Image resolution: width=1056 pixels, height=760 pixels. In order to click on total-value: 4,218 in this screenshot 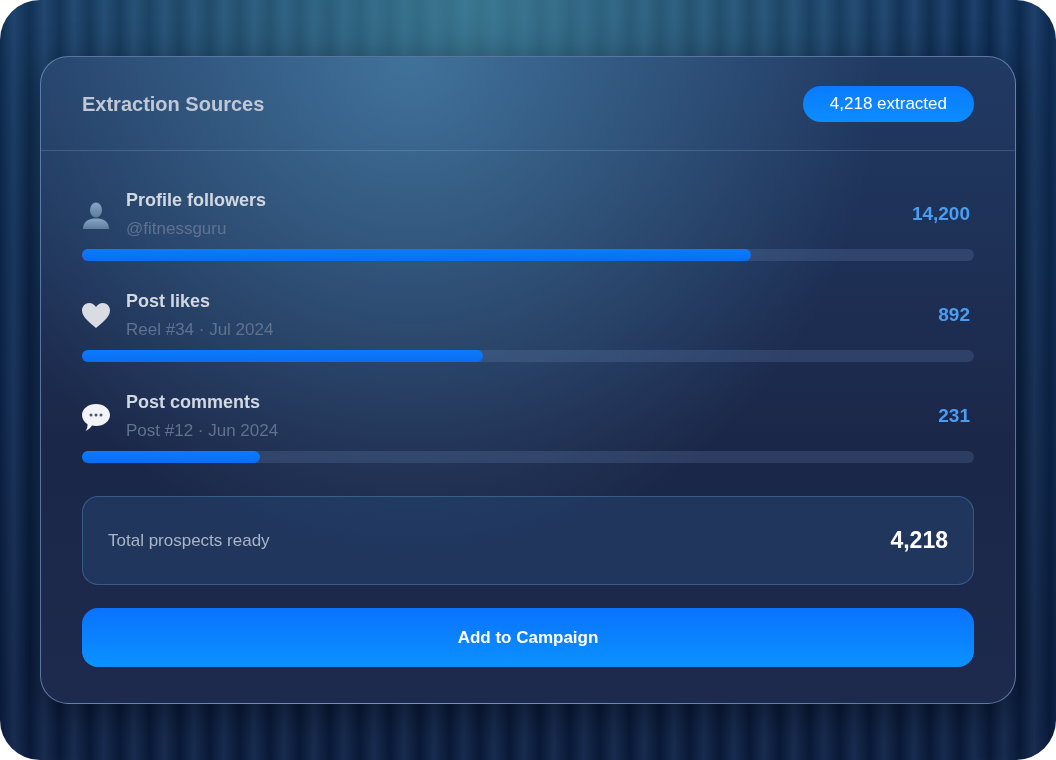, I will do `click(919, 541)`.